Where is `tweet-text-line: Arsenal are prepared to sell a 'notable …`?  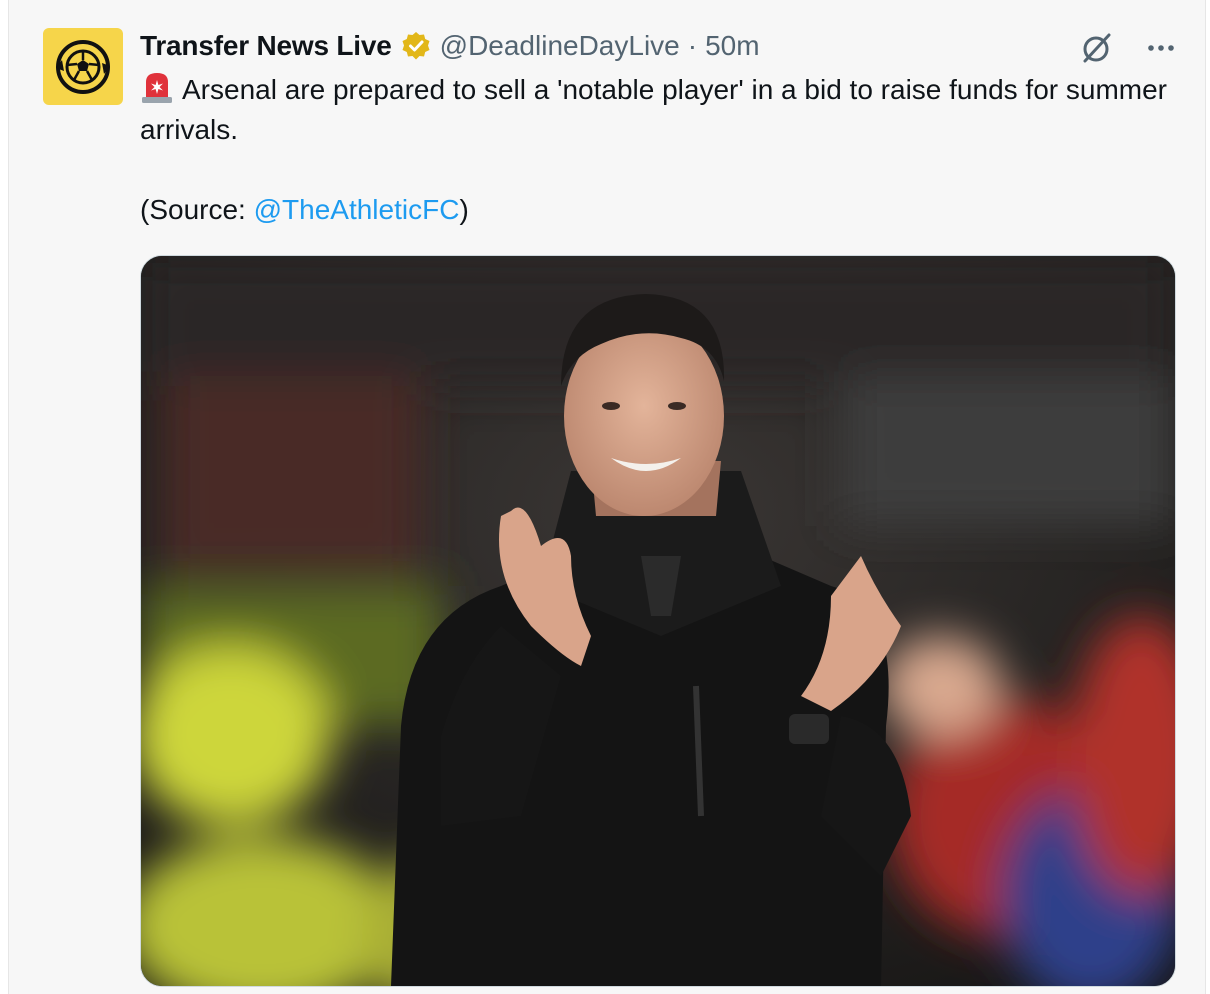 tweet-text-line: Arsenal are prepared to sell a 'notable … is located at coordinates (653, 109).